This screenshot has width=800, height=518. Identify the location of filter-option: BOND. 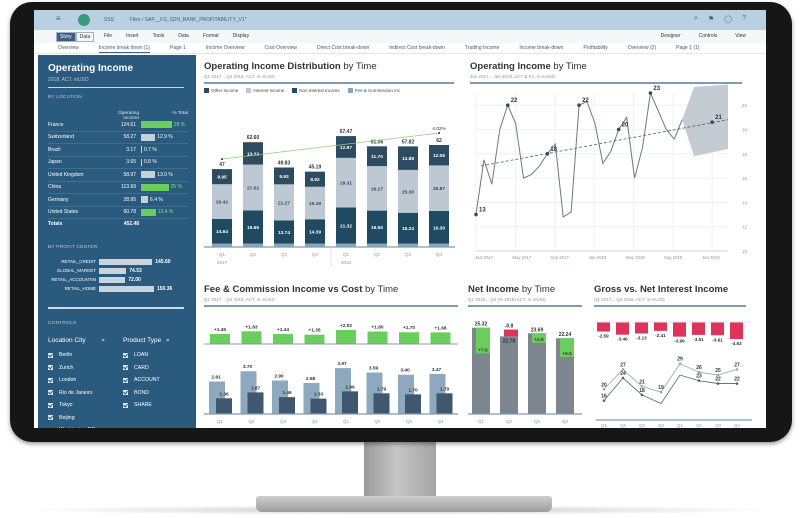
(146, 393).